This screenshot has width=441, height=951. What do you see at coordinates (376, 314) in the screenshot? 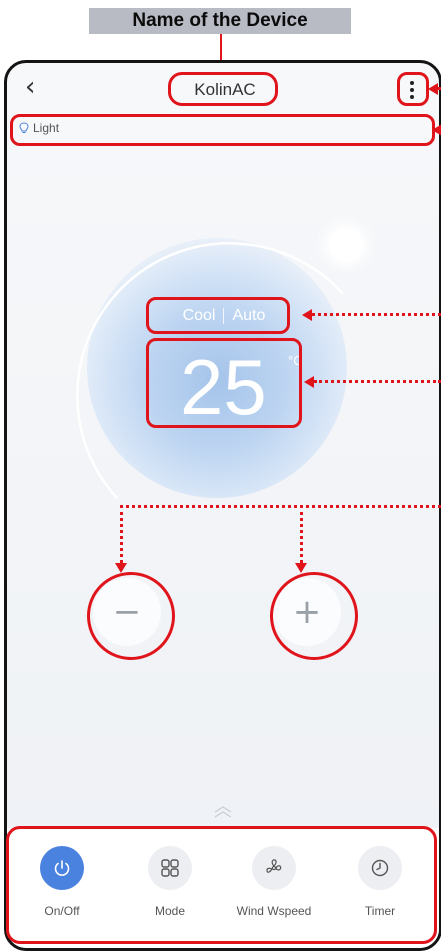
I see `annotation-line-mode` at bounding box center [376, 314].